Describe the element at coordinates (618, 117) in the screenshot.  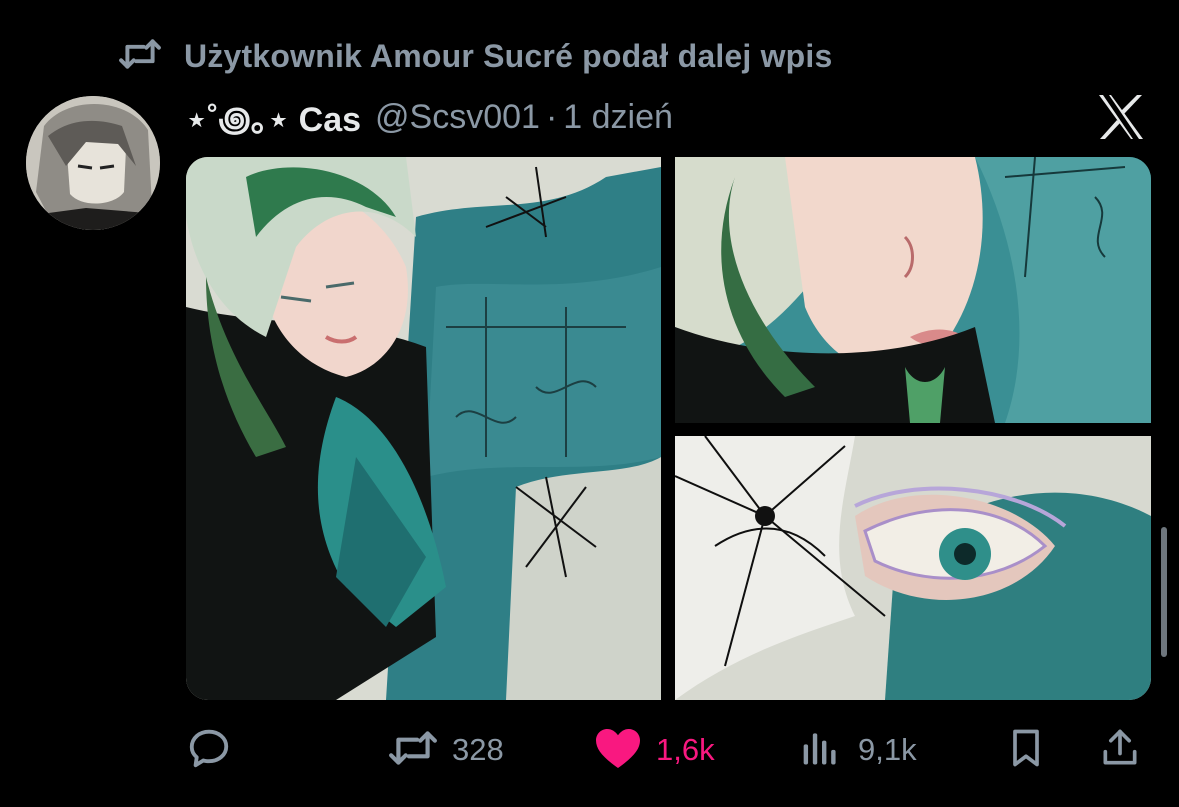
I see `timestamp: 1 dzień` at that location.